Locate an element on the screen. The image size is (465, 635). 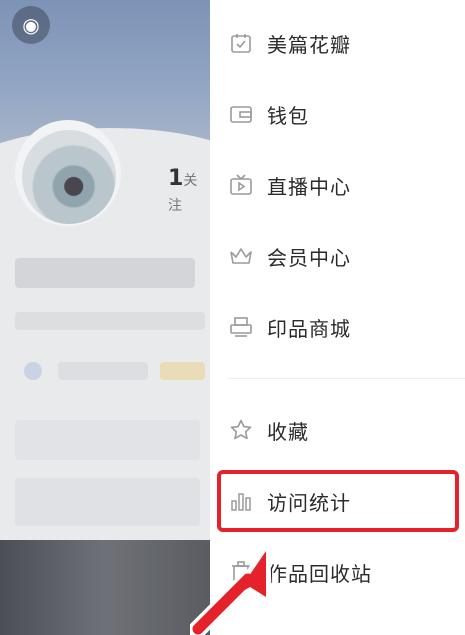
follow-count: 1关注 is located at coordinates (189, 191).